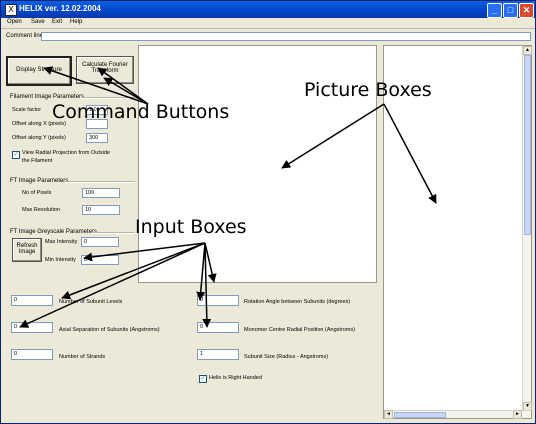 The width and height of the screenshot is (536, 424). Describe the element at coordinates (82, 357) in the screenshot. I see `strands-label: Number of Strands` at that location.